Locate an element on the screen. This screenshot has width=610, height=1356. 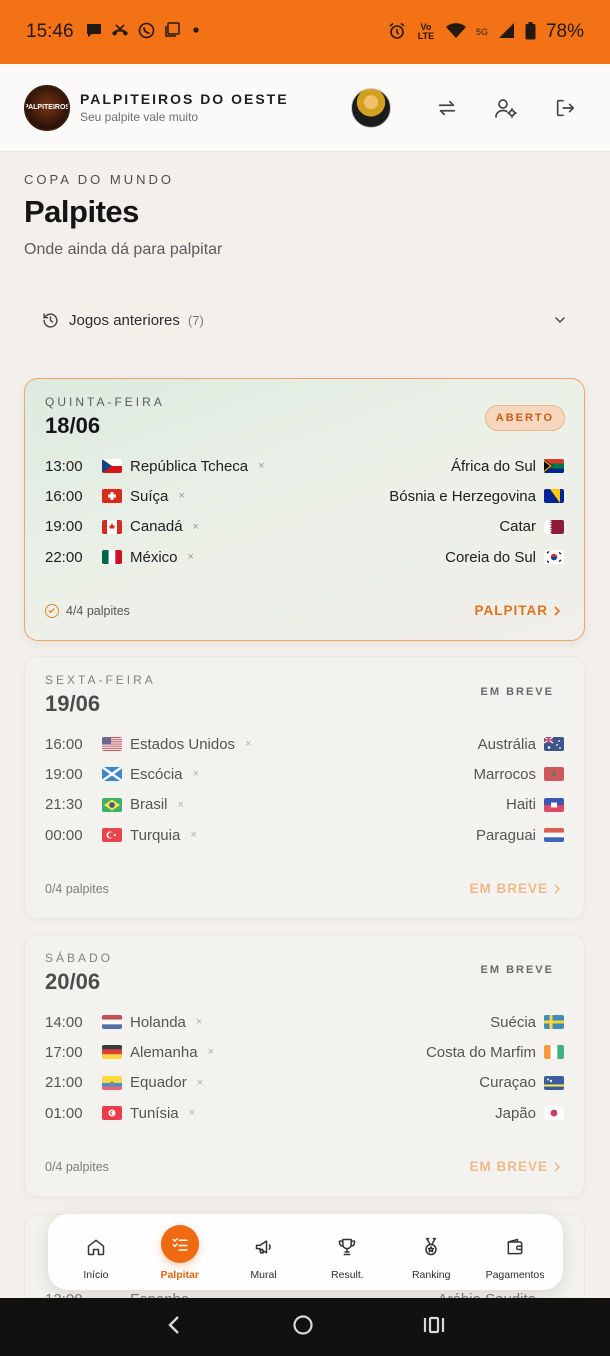
previous-games-count: (7) is located at coordinates (195, 320).